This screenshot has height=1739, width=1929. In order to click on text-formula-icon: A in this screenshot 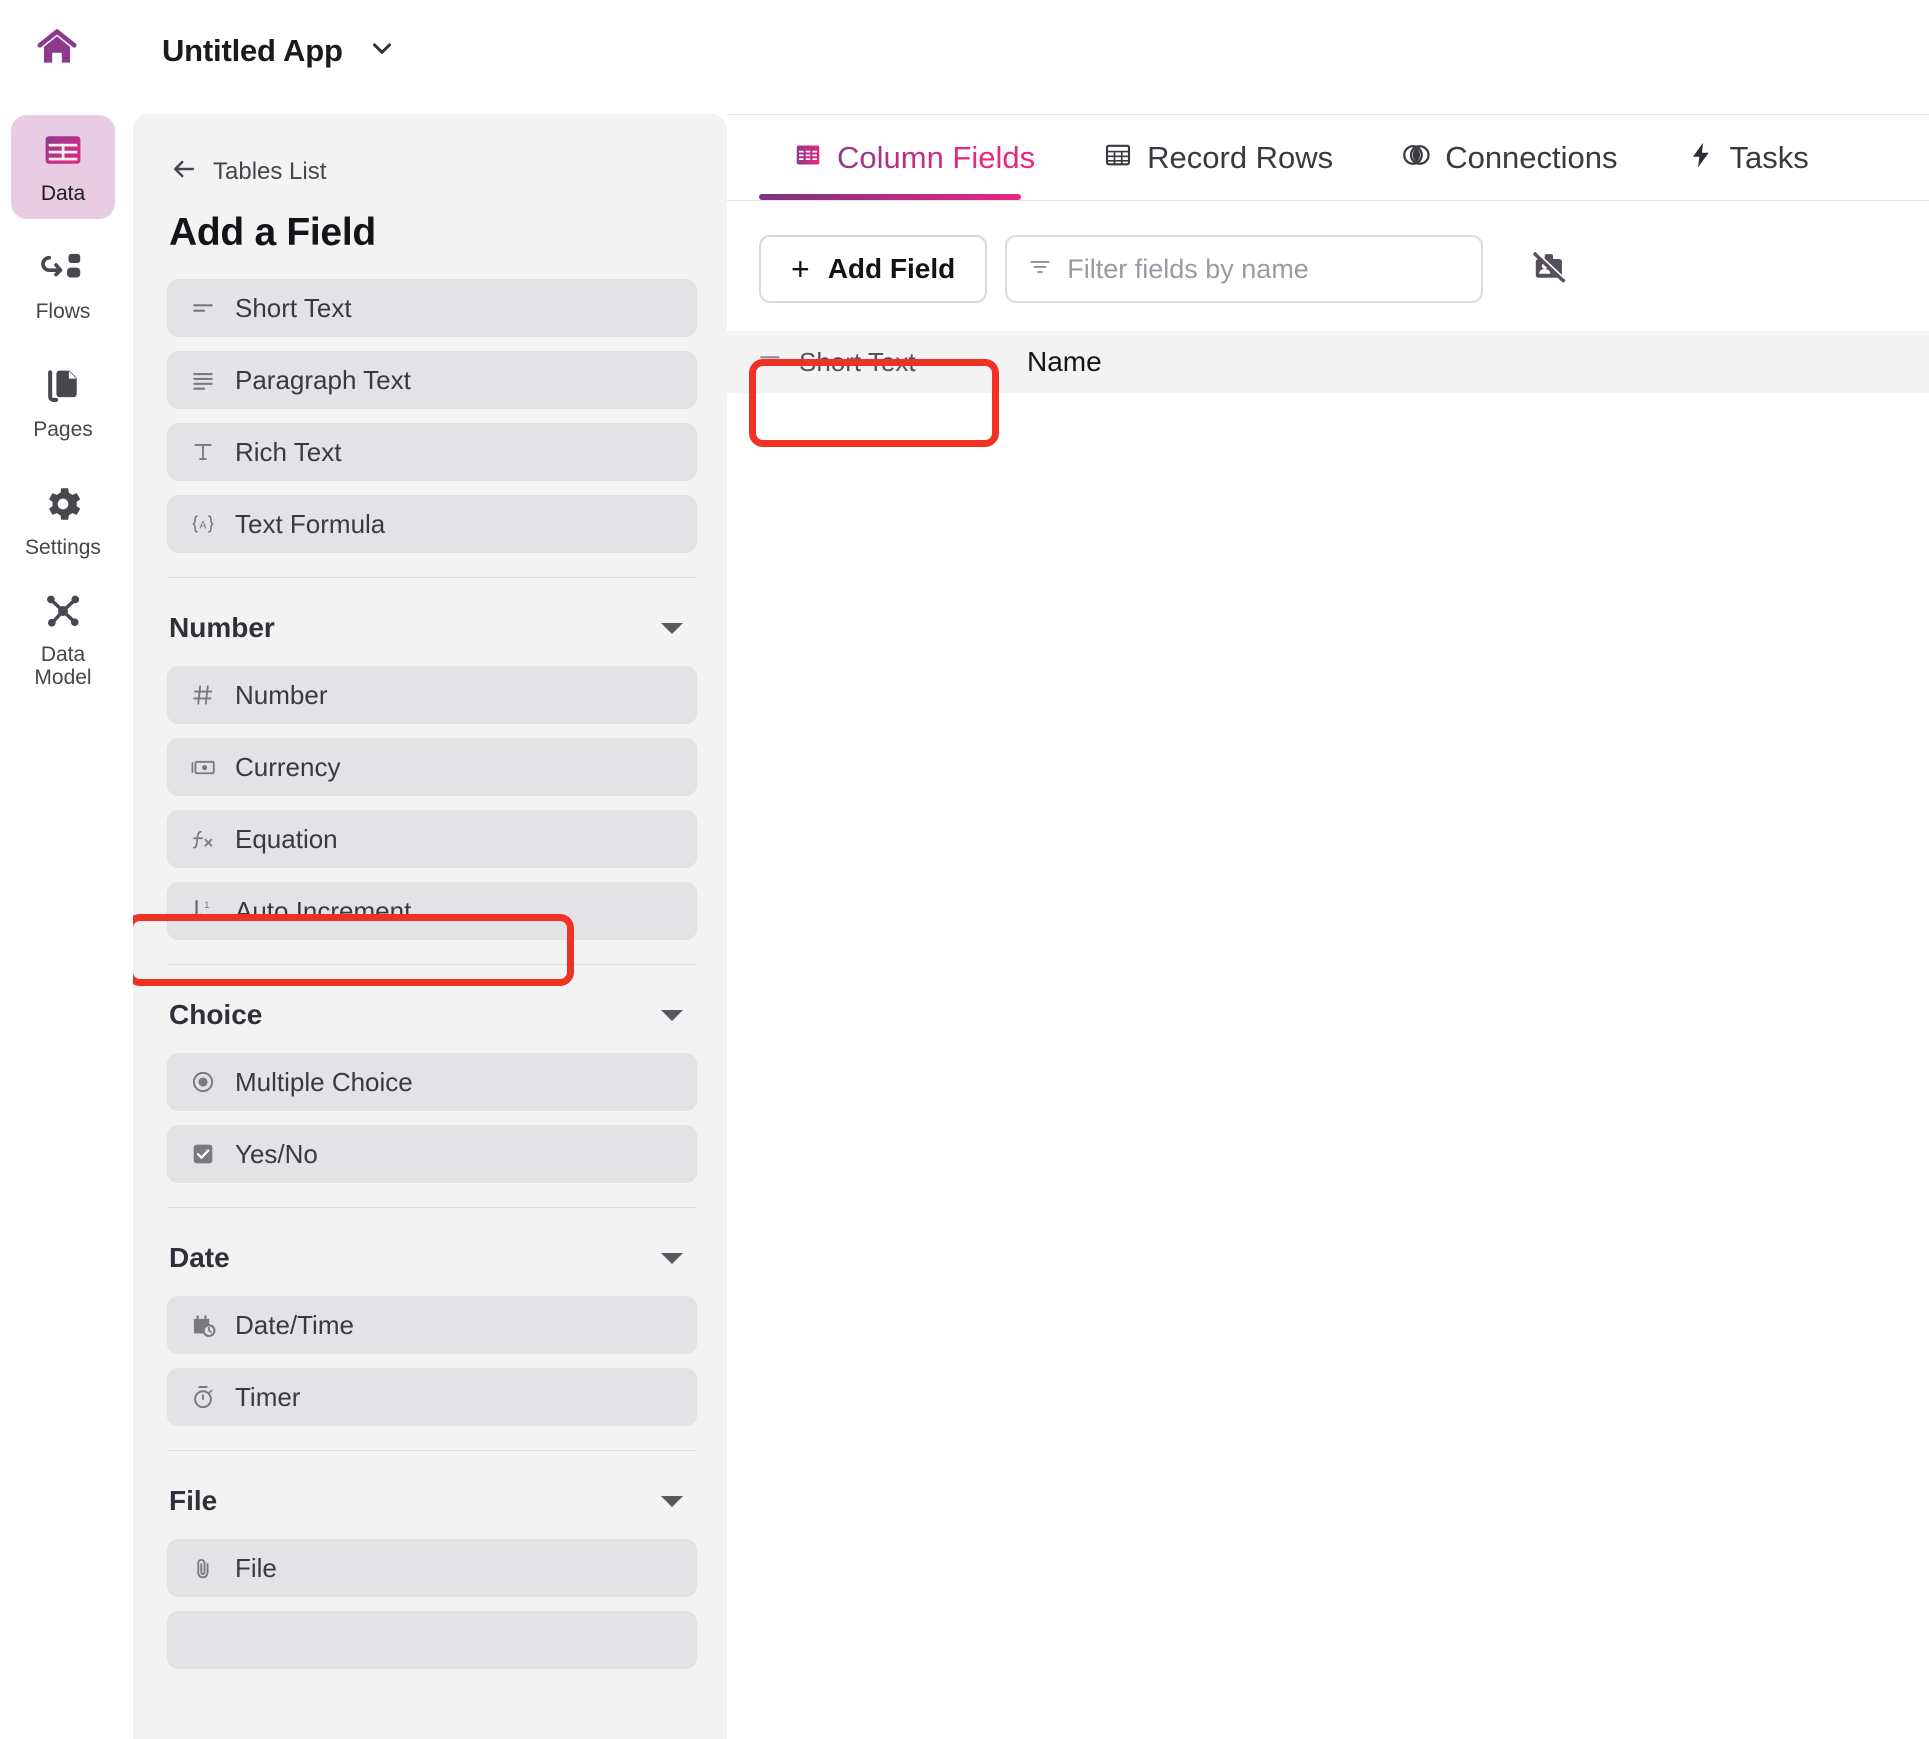, I will do `click(203, 524)`.